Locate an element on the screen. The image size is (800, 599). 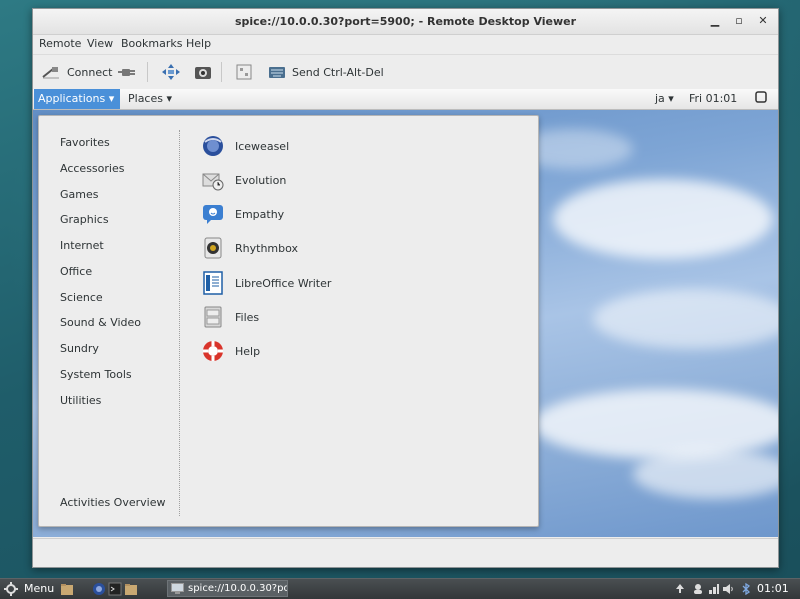
category-internet: Internet is located at coordinates (82, 245).